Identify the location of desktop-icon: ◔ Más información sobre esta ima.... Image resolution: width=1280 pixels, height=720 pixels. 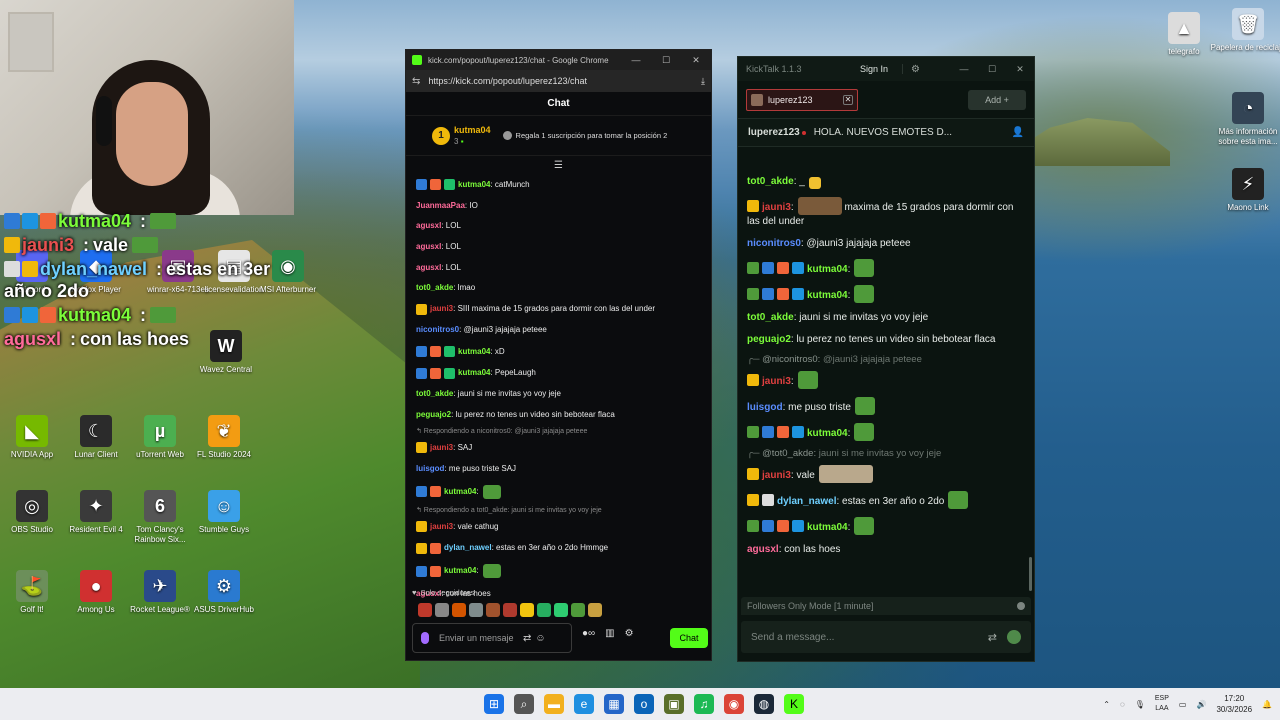
(1245, 119).